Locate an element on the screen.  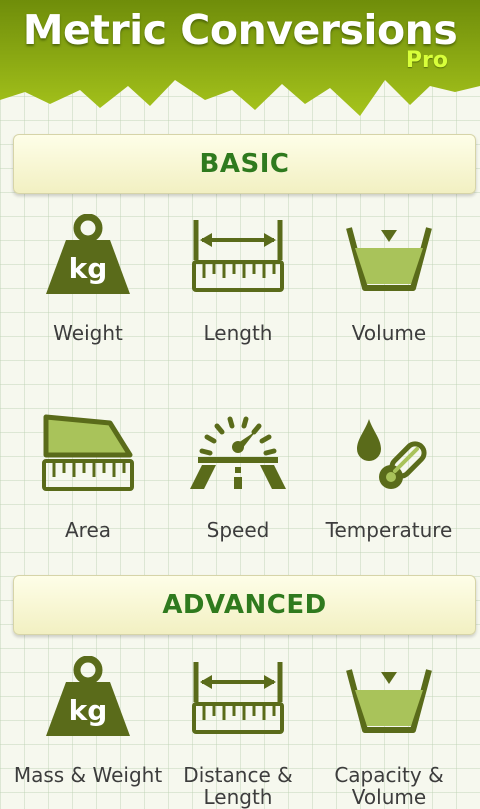
tile-distance-length: Distance & Length is located at coordinates (238, 732).